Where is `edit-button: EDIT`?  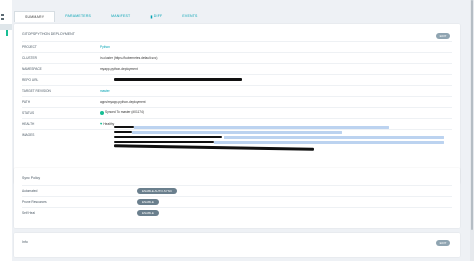 edit-button: EDIT is located at coordinates (443, 36).